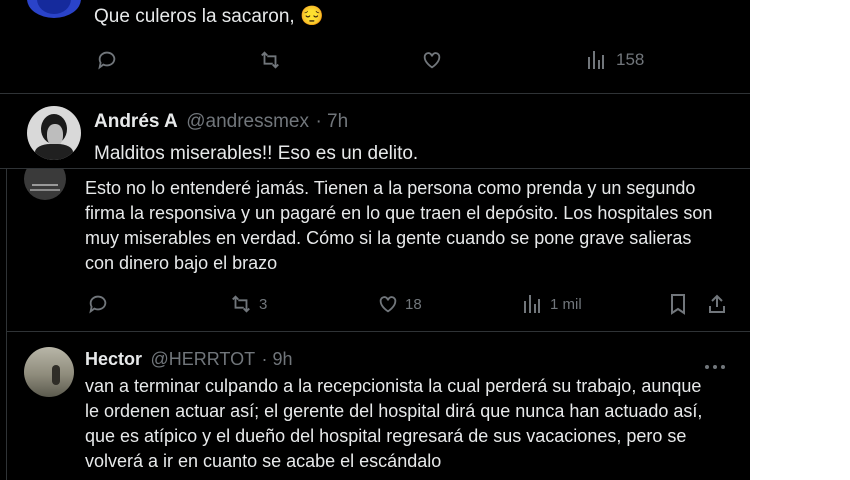 The width and height of the screenshot is (850, 480). I want to click on author-handle: @HERRTOT, so click(202, 359).